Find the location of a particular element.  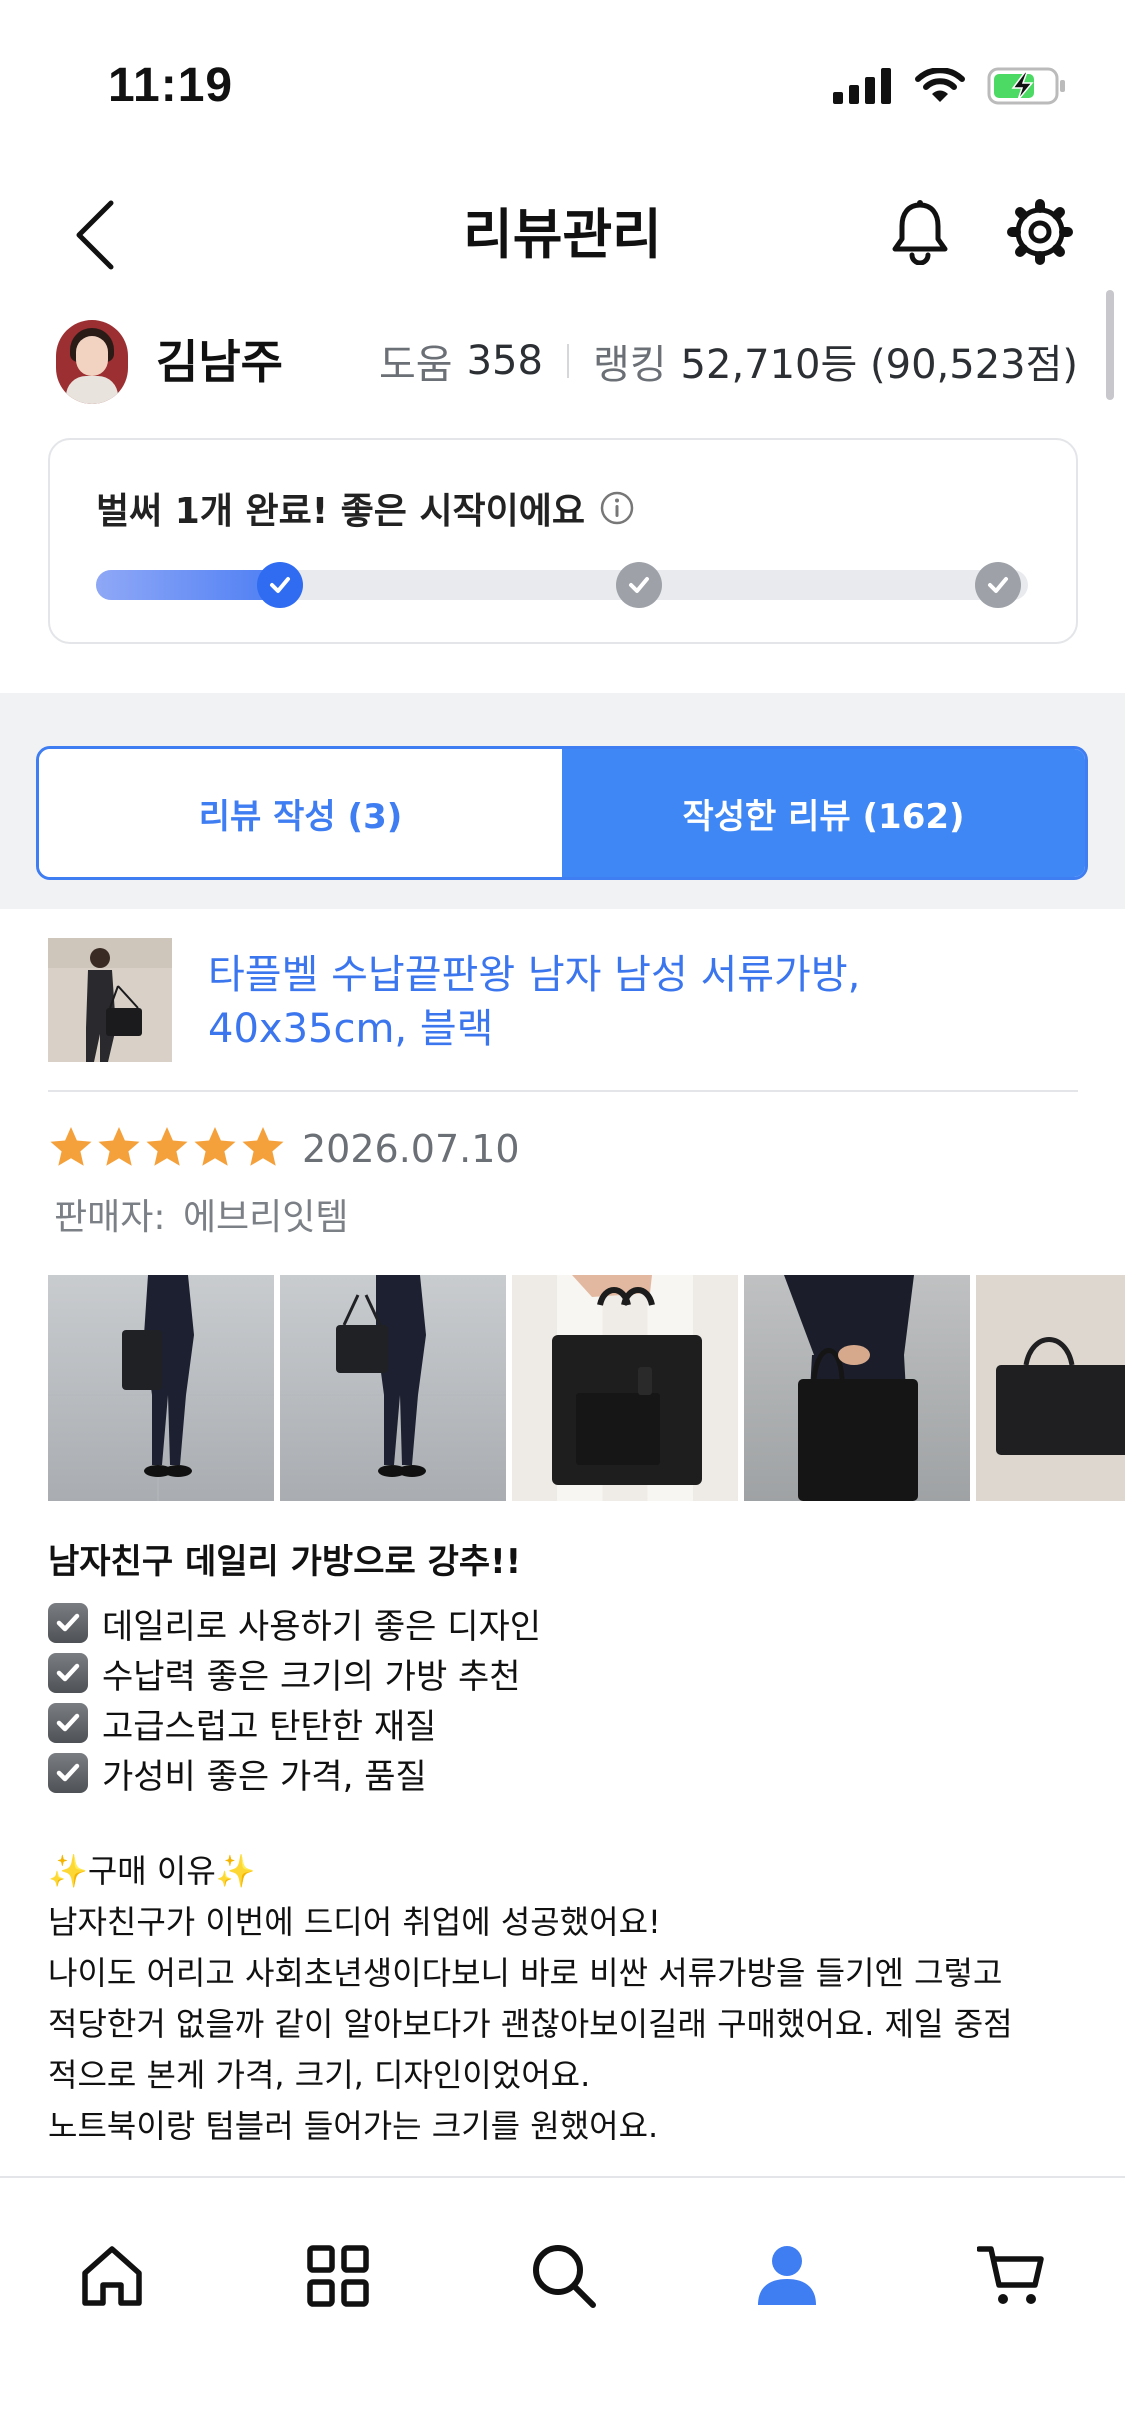

bottom-navigation-bar is located at coordinates (562, 2306).